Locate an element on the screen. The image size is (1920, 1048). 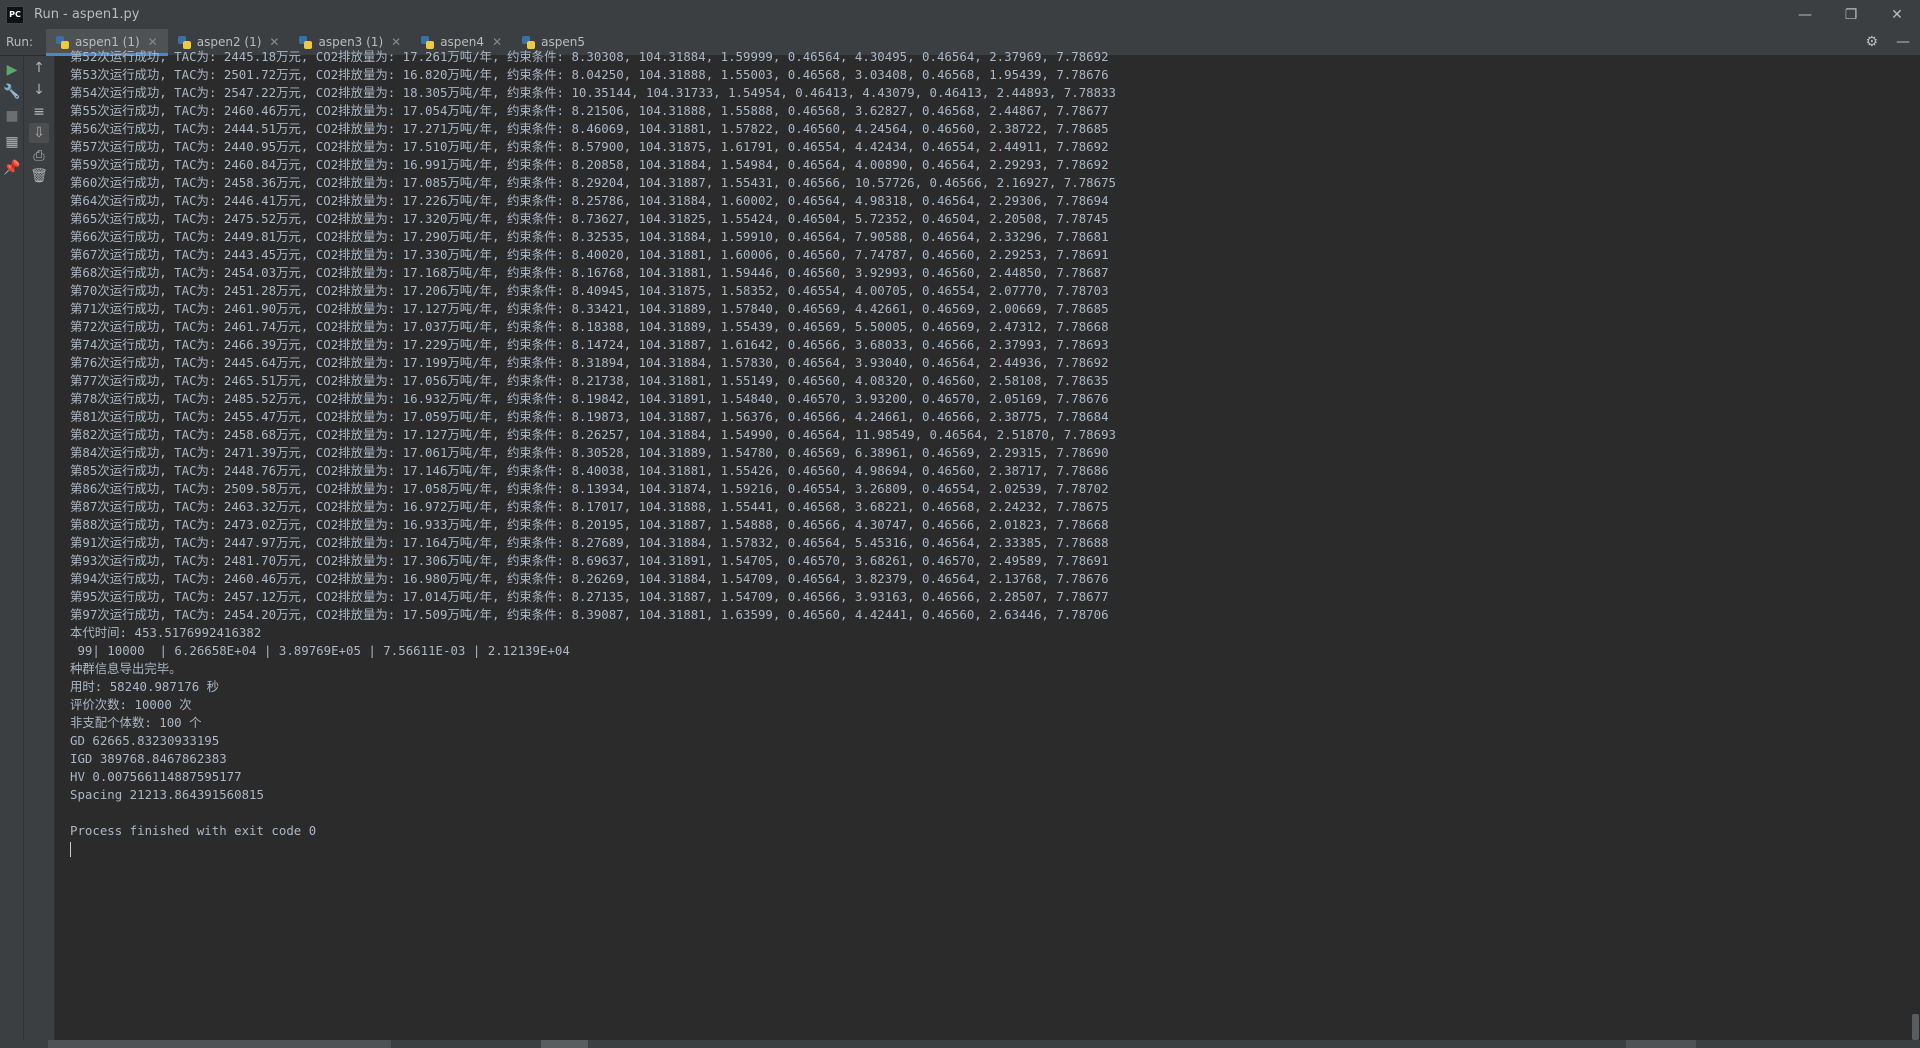
console-line: 用时: 58240.987176 秒 is located at coordinates (145, 686).